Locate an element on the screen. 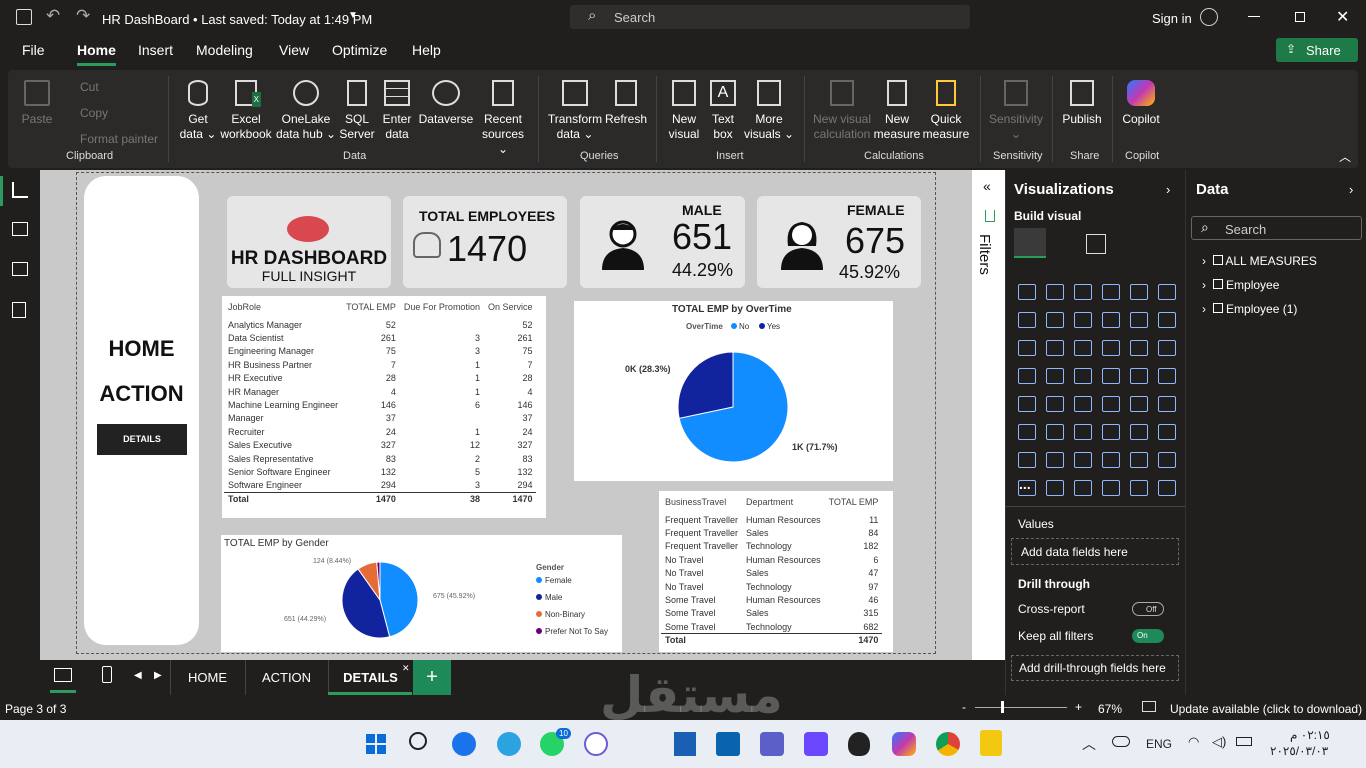  language-indicator: ENG is located at coordinates (1159, 744).